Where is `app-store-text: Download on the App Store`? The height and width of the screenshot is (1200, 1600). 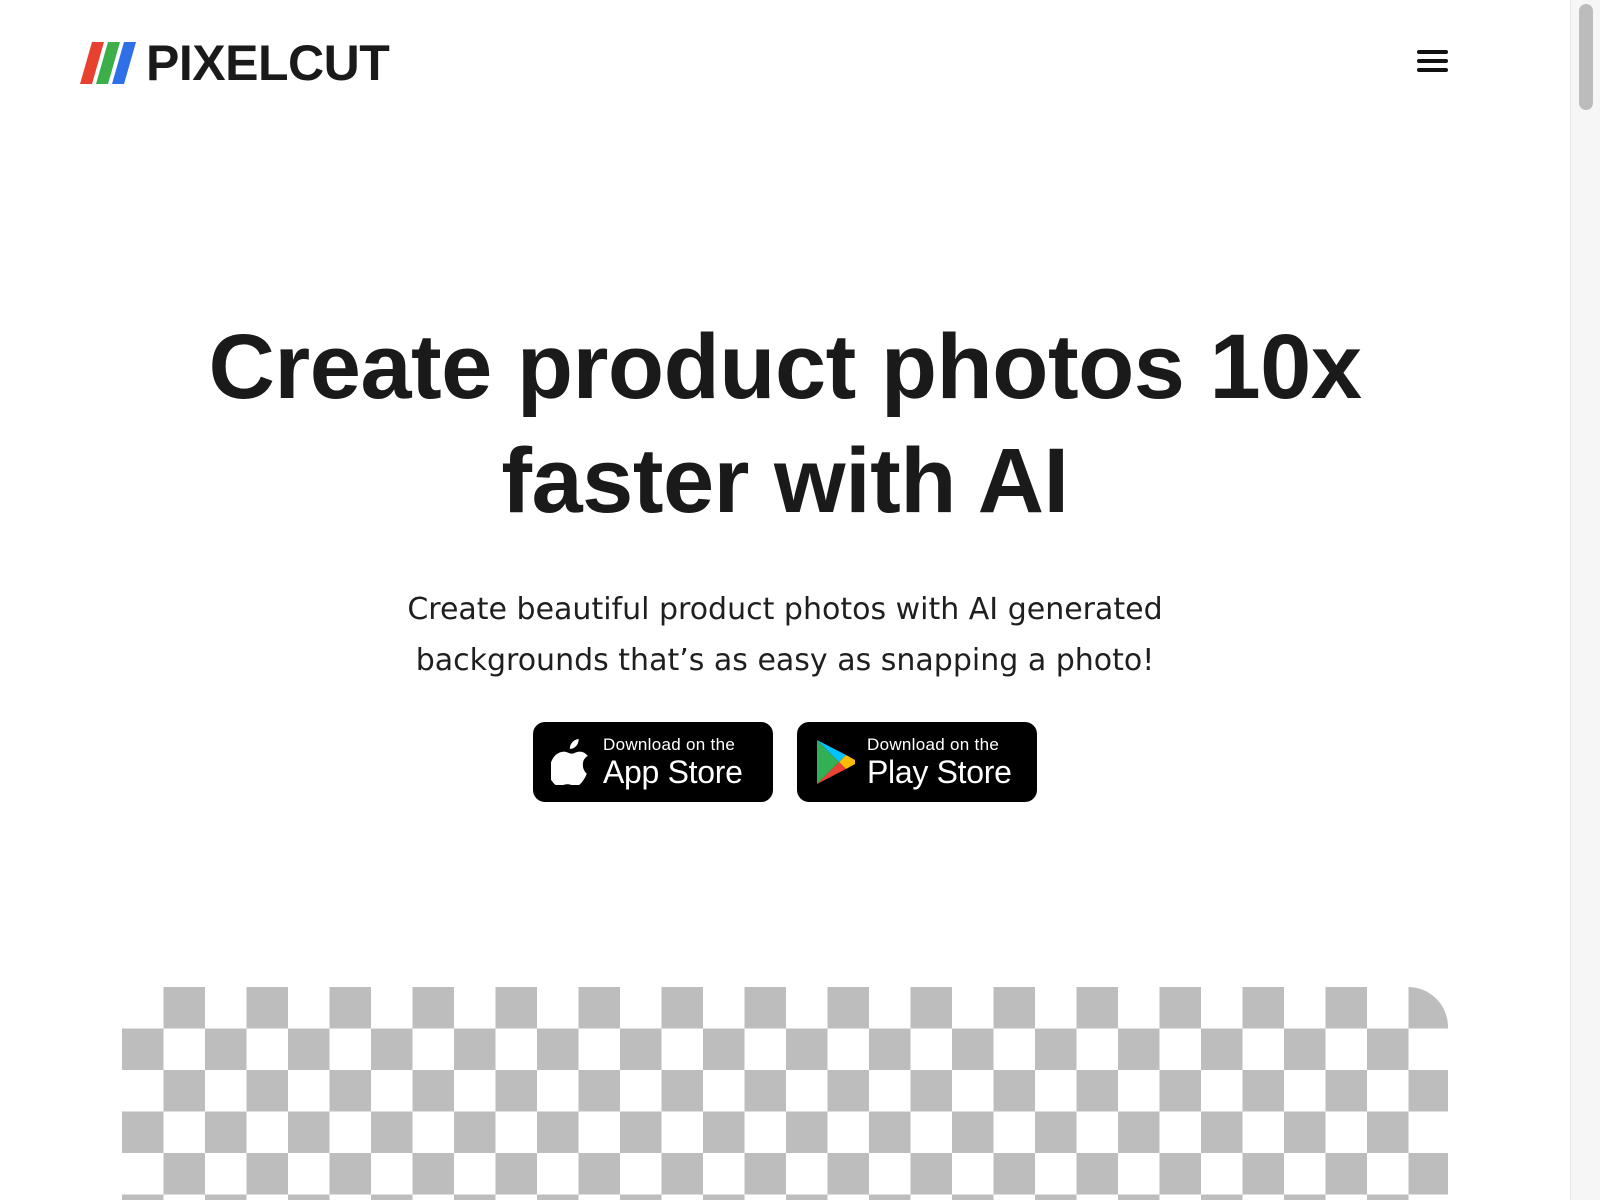
app-store-text: Download on the App Store is located at coordinates (673, 762).